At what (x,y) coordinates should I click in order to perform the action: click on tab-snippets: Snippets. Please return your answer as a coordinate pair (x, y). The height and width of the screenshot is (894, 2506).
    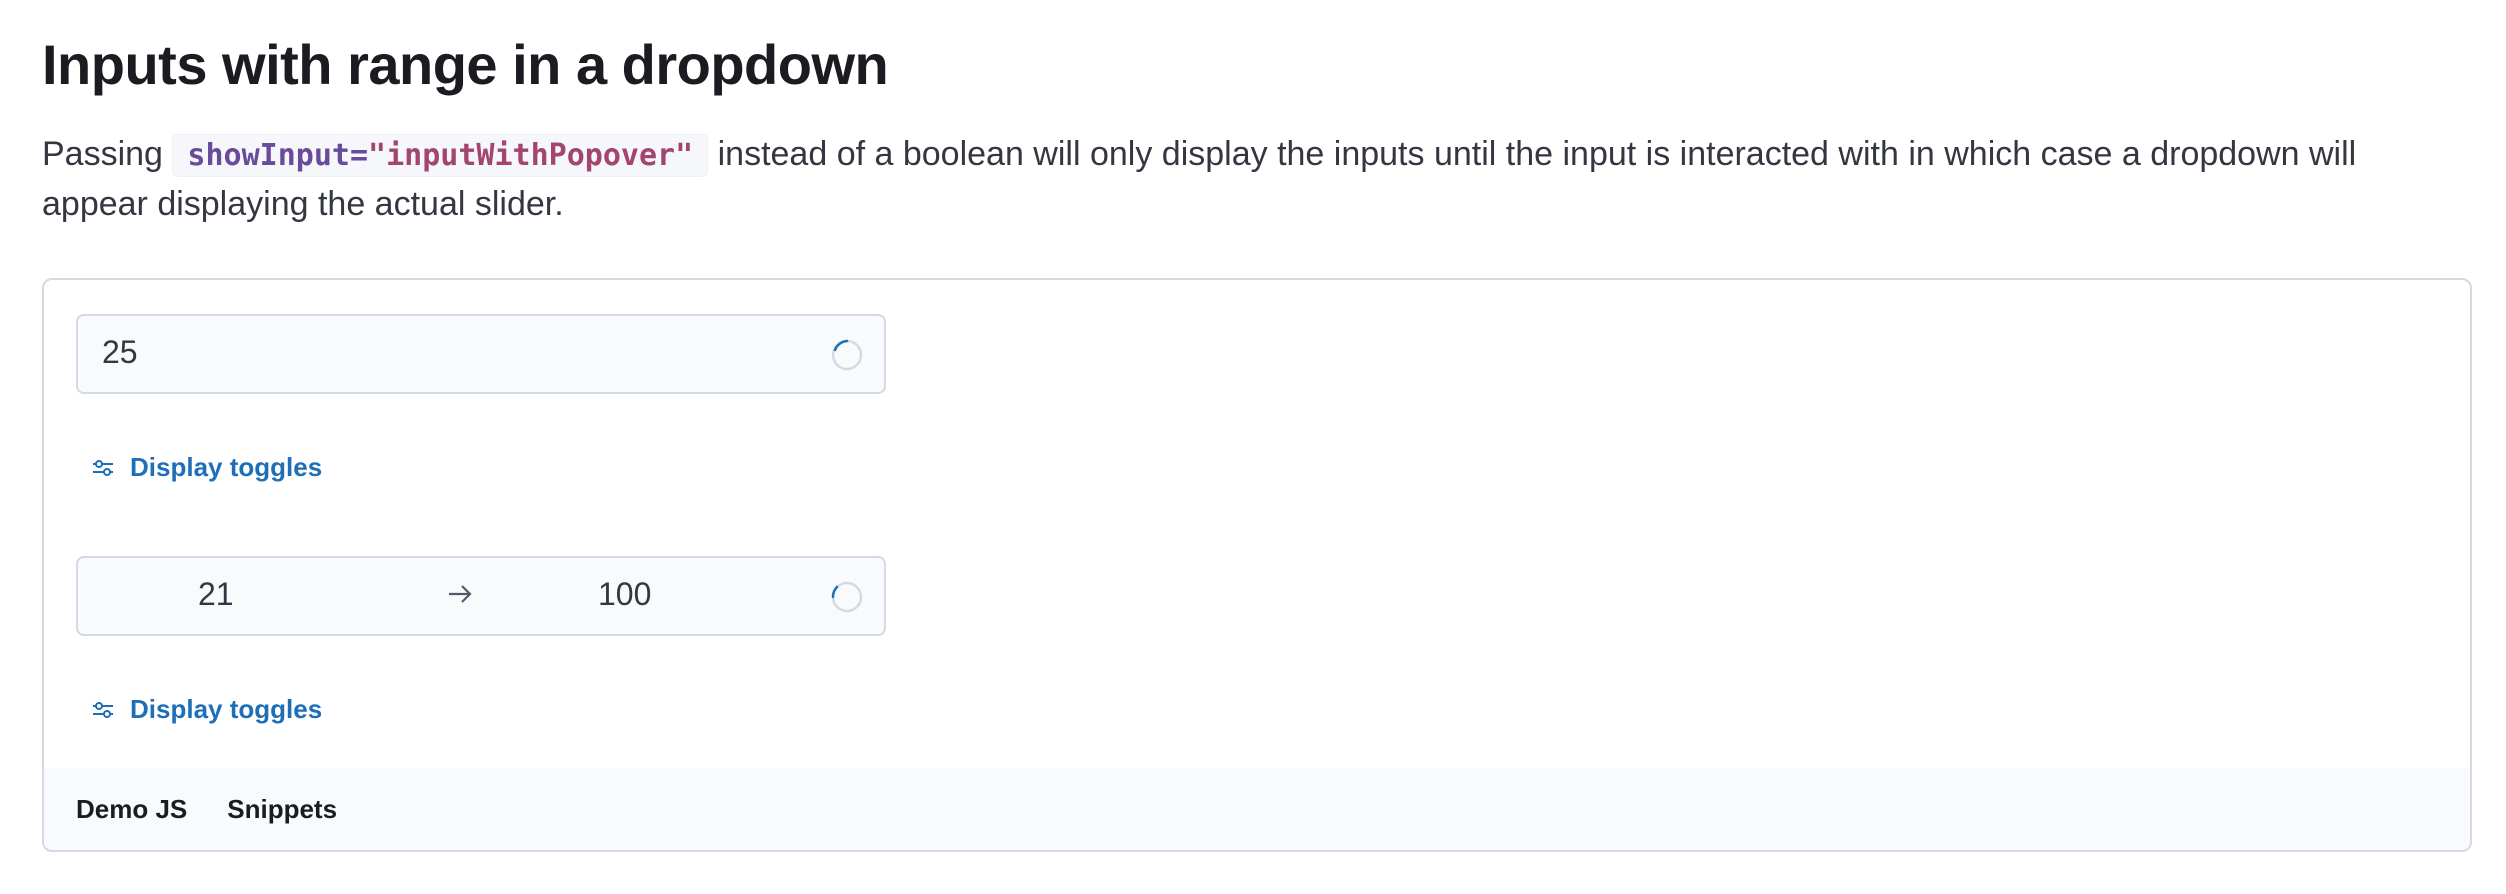
    Looking at the image, I should click on (282, 809).